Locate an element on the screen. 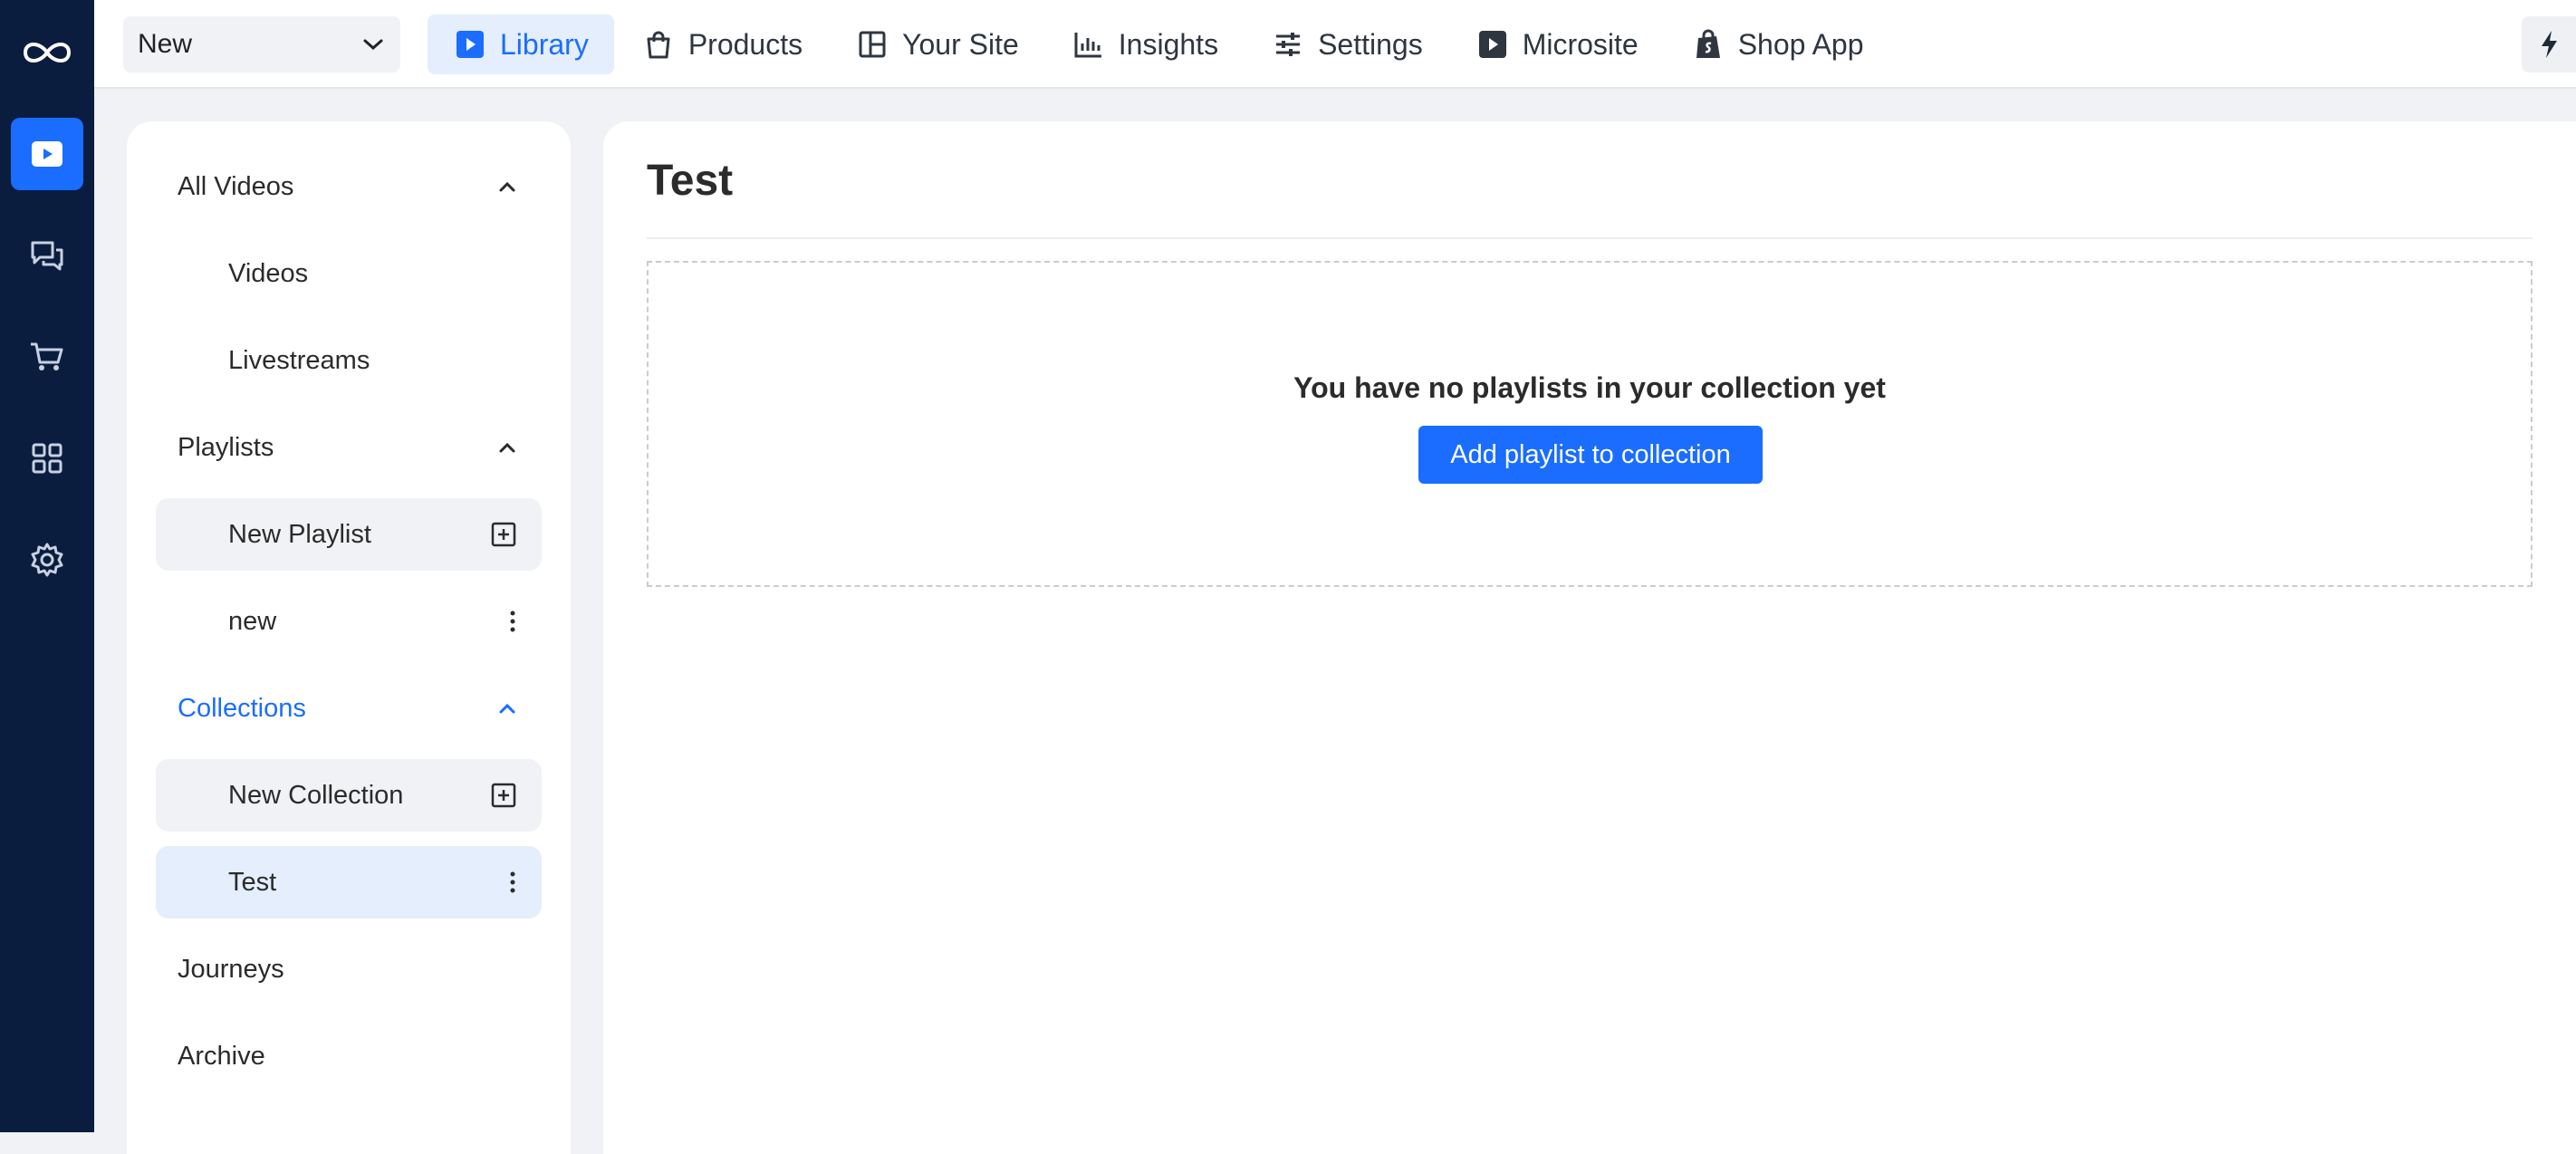 Image resolution: width=2576 pixels, height=1154 pixels. sidebar-section-collections: Collections is located at coordinates (349, 708).